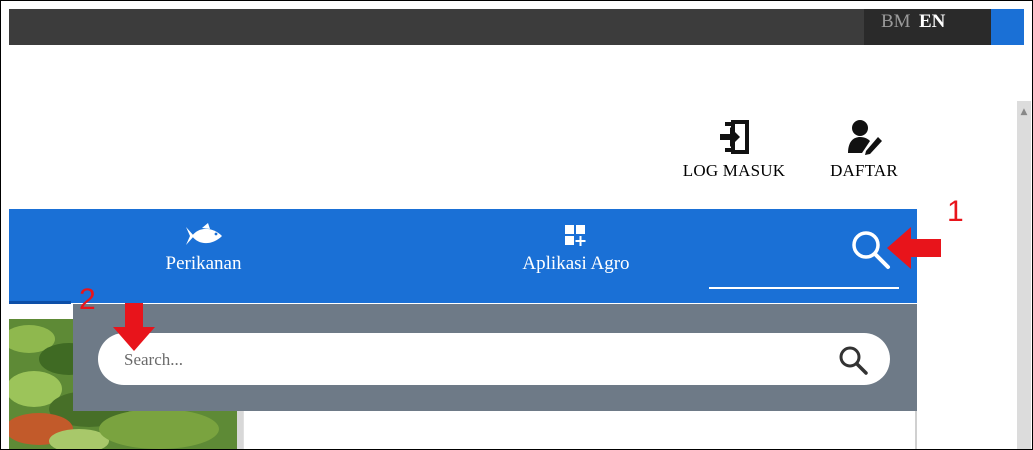 This screenshot has width=1033, height=450. Describe the element at coordinates (87, 299) in the screenshot. I see `annotation-number-2: 2` at that location.